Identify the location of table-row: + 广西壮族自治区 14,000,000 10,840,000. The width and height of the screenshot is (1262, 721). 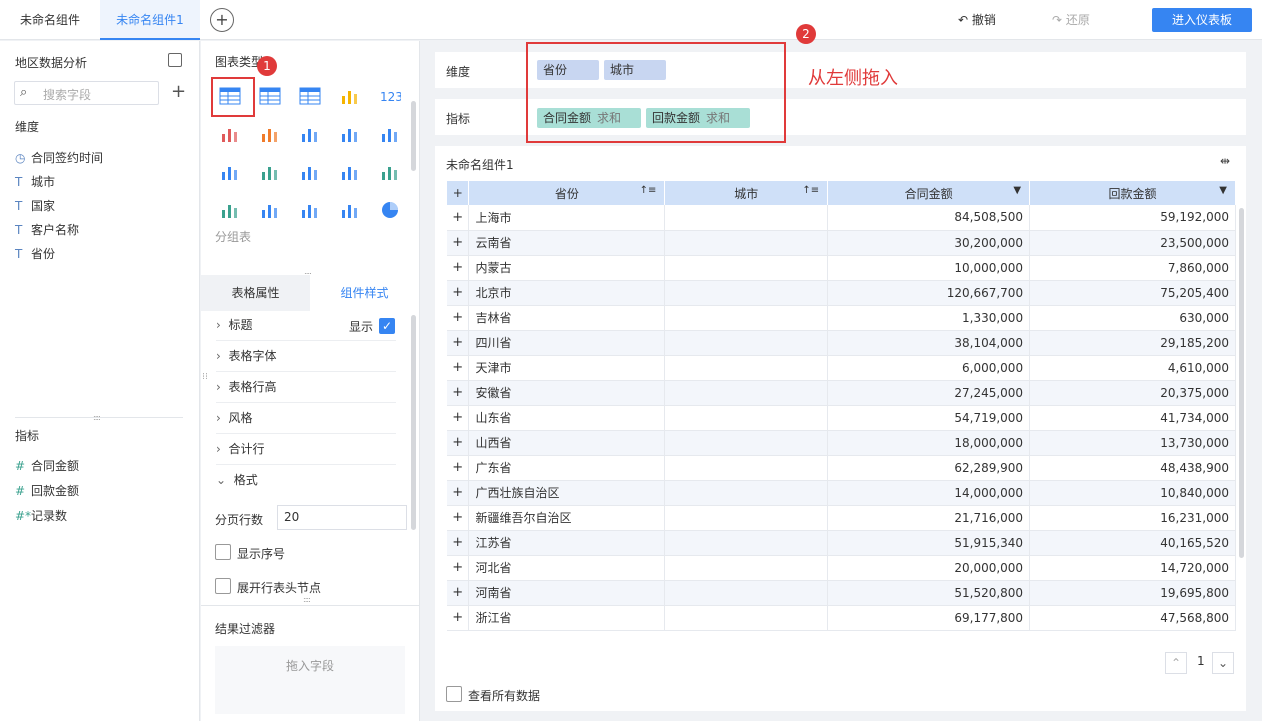
(841, 493).